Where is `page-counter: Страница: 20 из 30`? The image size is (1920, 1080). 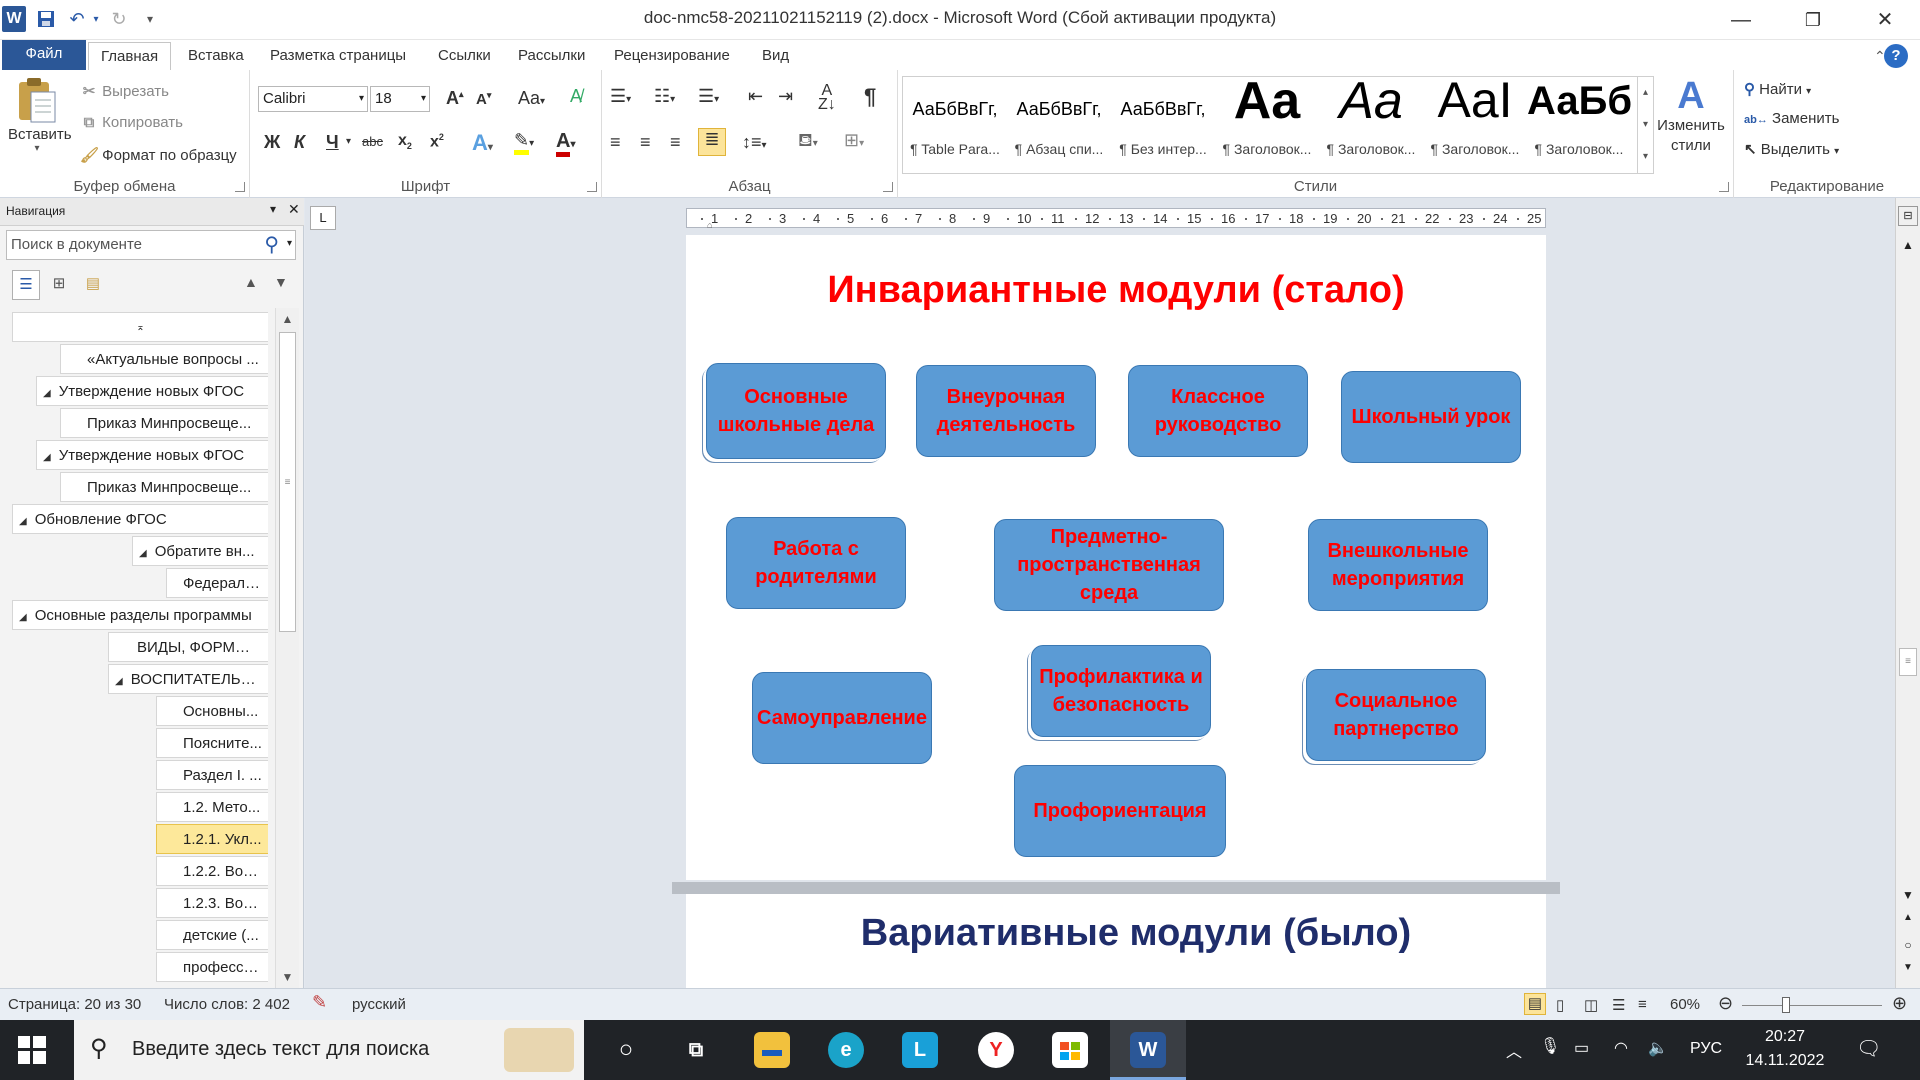 page-counter: Страница: 20 из 30 is located at coordinates (74, 1004).